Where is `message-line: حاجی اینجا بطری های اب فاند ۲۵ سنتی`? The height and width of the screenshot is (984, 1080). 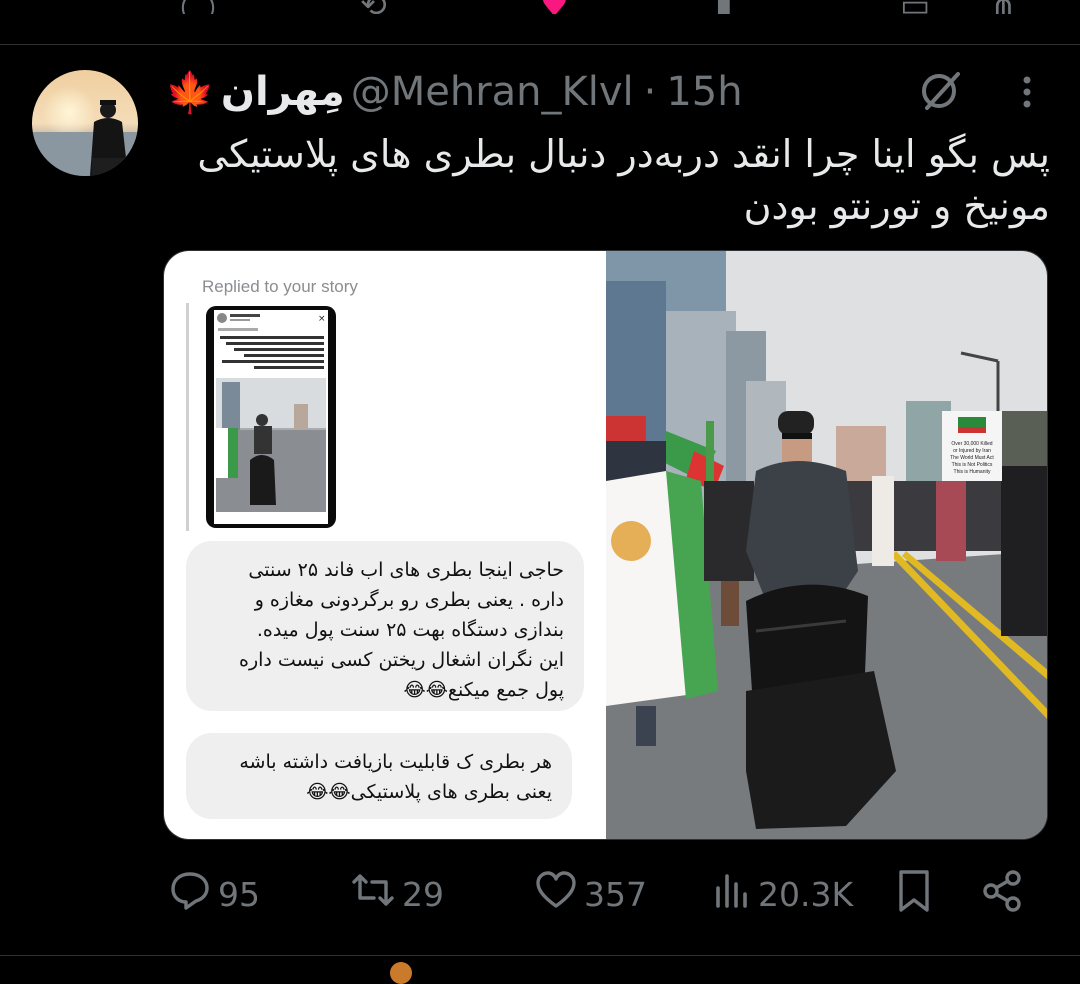 message-line: حاجی اینجا بطری های اب فاند ۲۵ سنتی is located at coordinates (406, 570).